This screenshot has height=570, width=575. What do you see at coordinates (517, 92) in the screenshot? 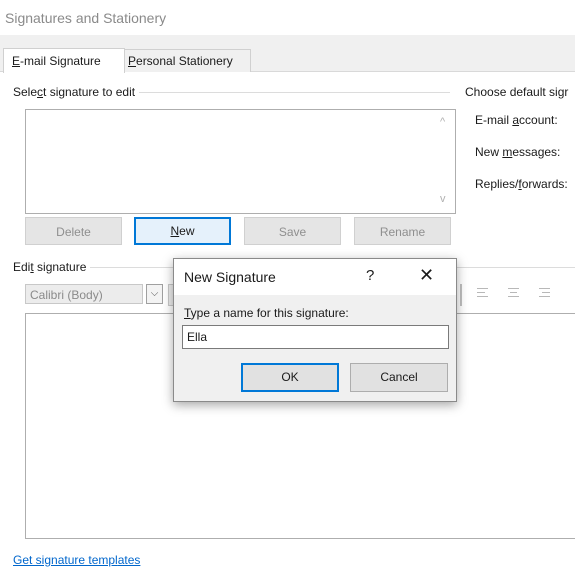
I see `choose-default-heading: Choose default sigr` at bounding box center [517, 92].